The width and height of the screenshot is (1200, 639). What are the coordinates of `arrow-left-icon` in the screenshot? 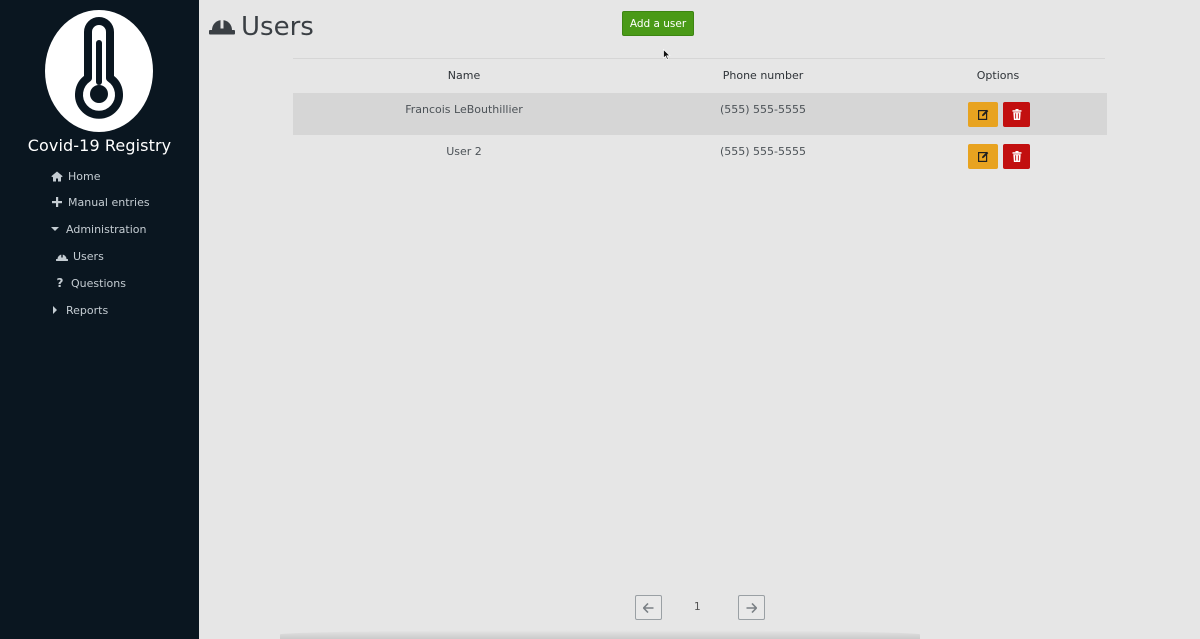 It's located at (648, 607).